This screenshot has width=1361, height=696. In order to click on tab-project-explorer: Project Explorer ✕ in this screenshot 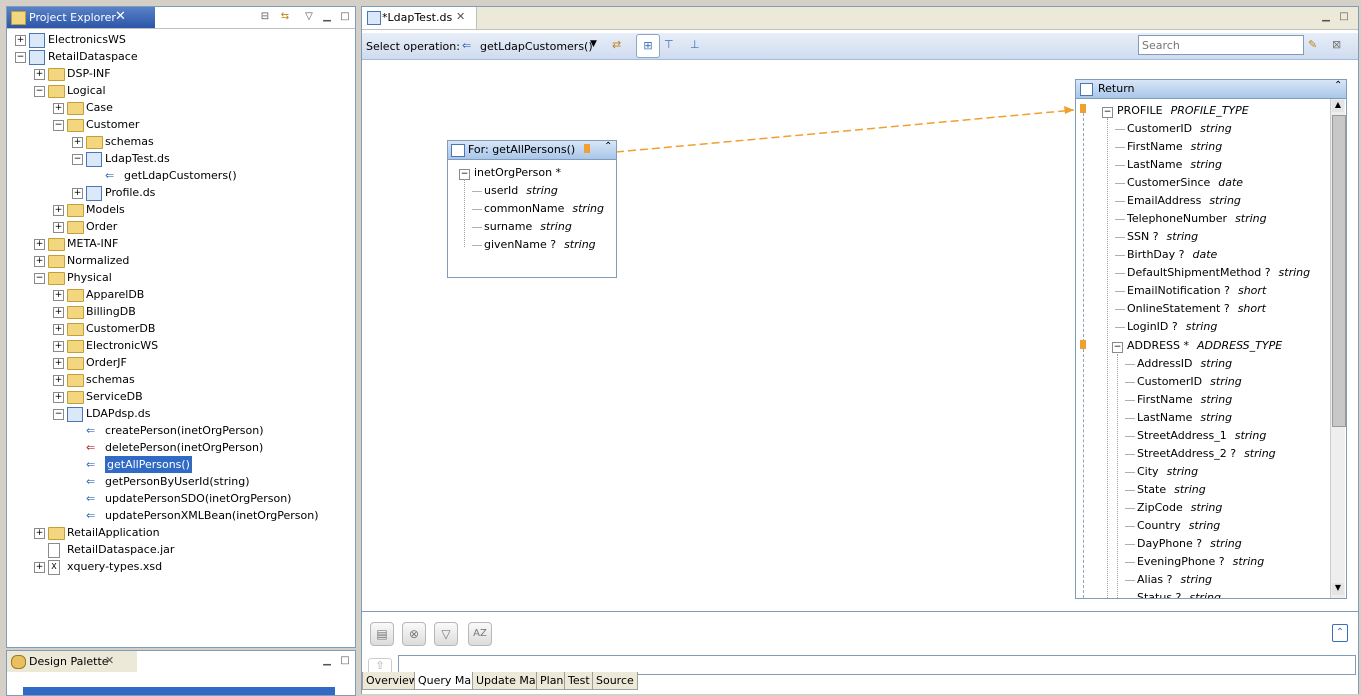, I will do `click(81, 17)`.